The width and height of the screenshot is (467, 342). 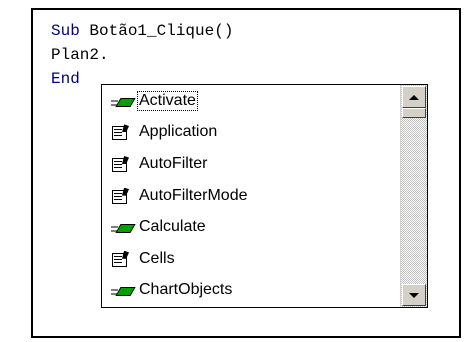 I want to click on end-keyword: End, so click(x=65, y=79).